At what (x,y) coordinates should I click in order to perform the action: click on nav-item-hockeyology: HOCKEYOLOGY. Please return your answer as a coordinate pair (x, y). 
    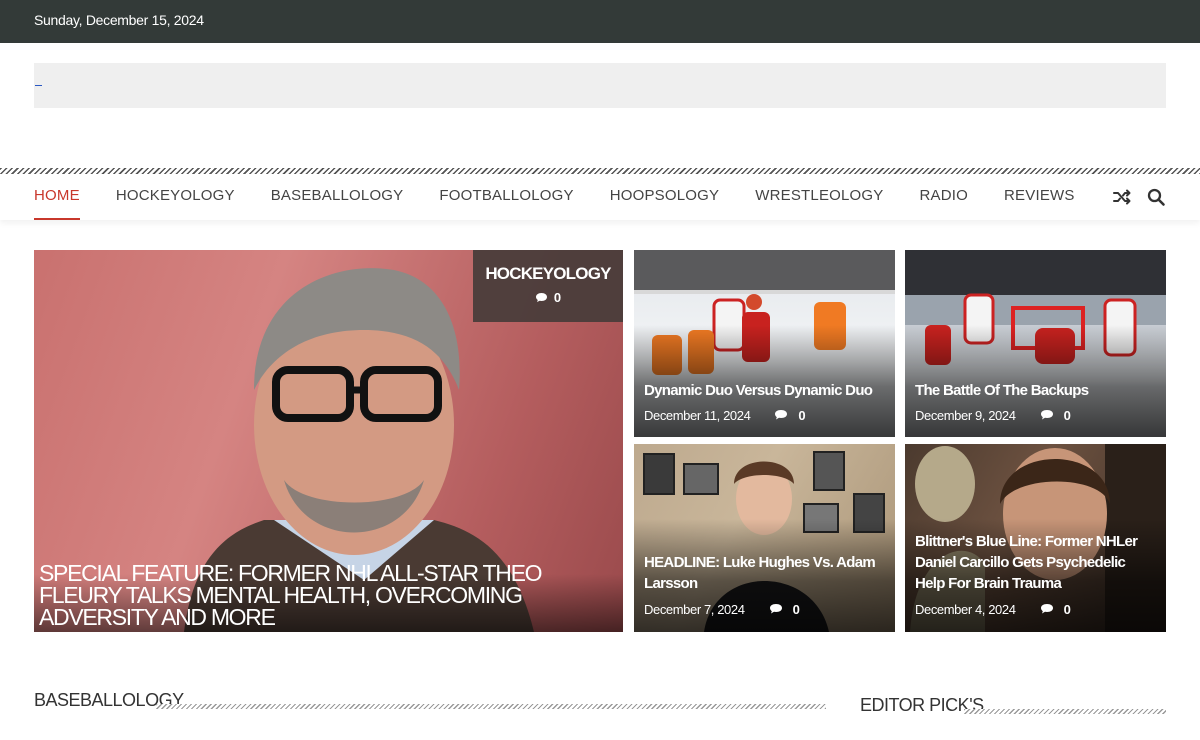
    Looking at the image, I should click on (175, 197).